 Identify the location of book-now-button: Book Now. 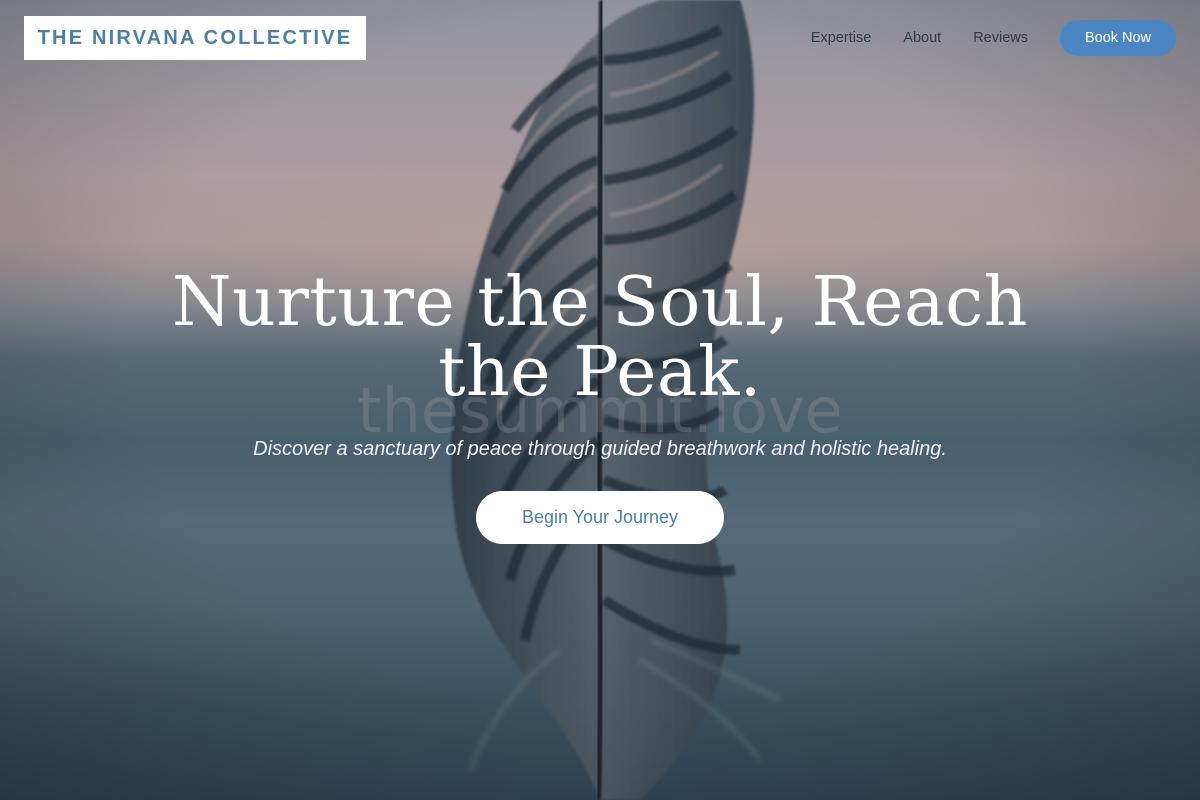
(1118, 38).